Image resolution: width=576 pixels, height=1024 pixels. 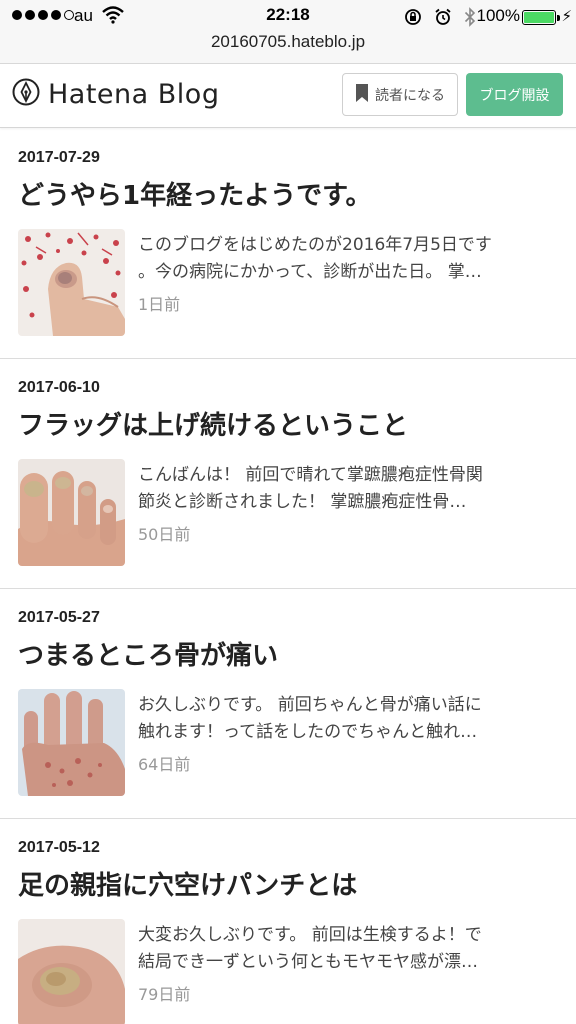 I want to click on battery-level-fill, so click(x=539, y=17).